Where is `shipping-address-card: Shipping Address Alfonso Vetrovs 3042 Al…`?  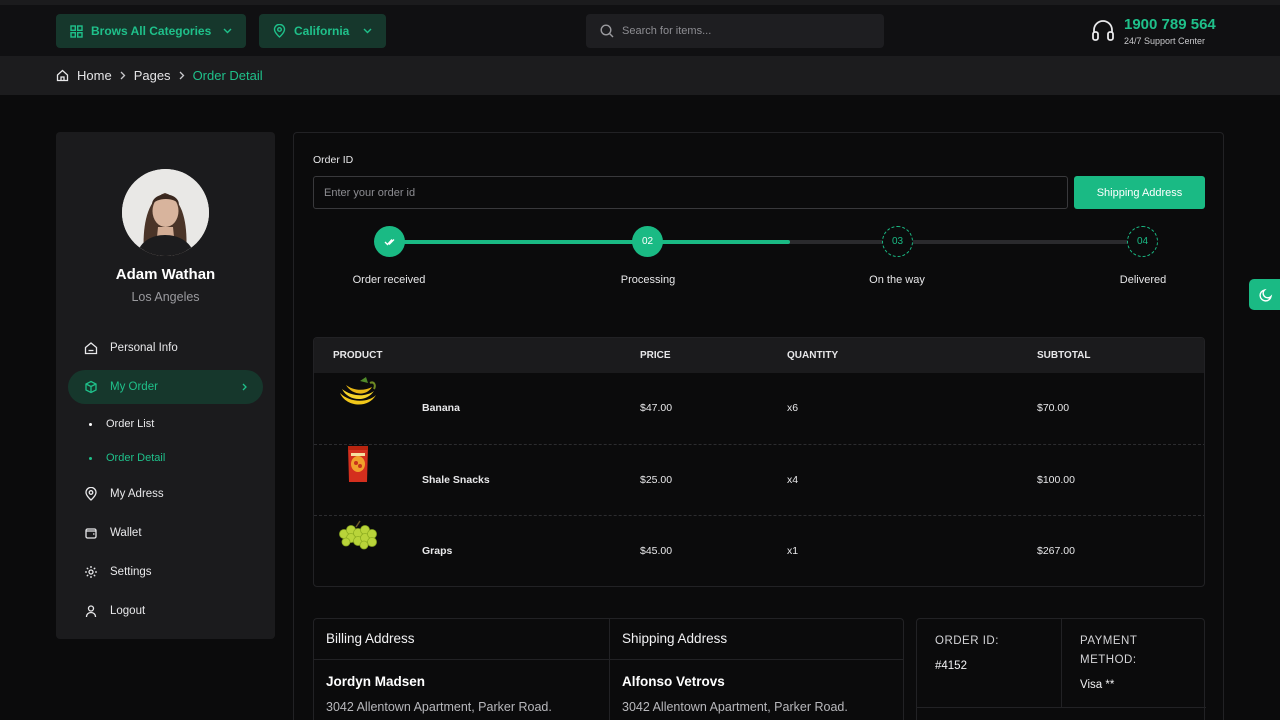 shipping-address-card: Shipping Address Alfonso Vetrovs 3042 Al… is located at coordinates (756, 669).